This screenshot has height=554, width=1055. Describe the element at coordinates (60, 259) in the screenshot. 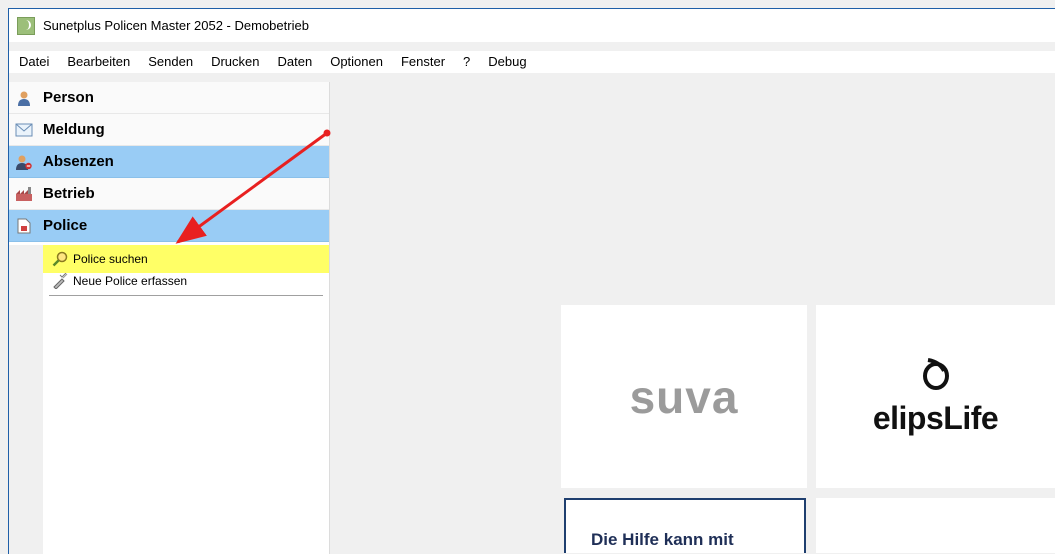

I see `search-icon` at that location.